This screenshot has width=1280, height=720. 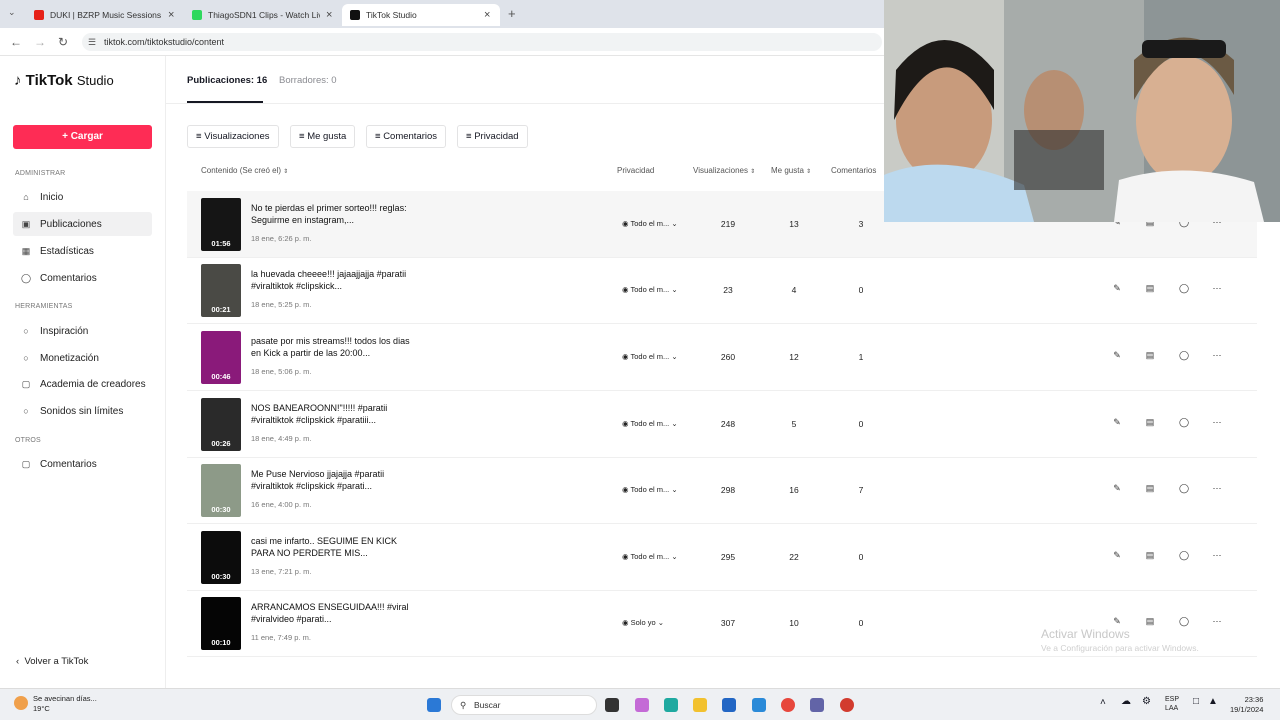 What do you see at coordinates (788, 705) in the screenshot?
I see `chrome-icon` at bounding box center [788, 705].